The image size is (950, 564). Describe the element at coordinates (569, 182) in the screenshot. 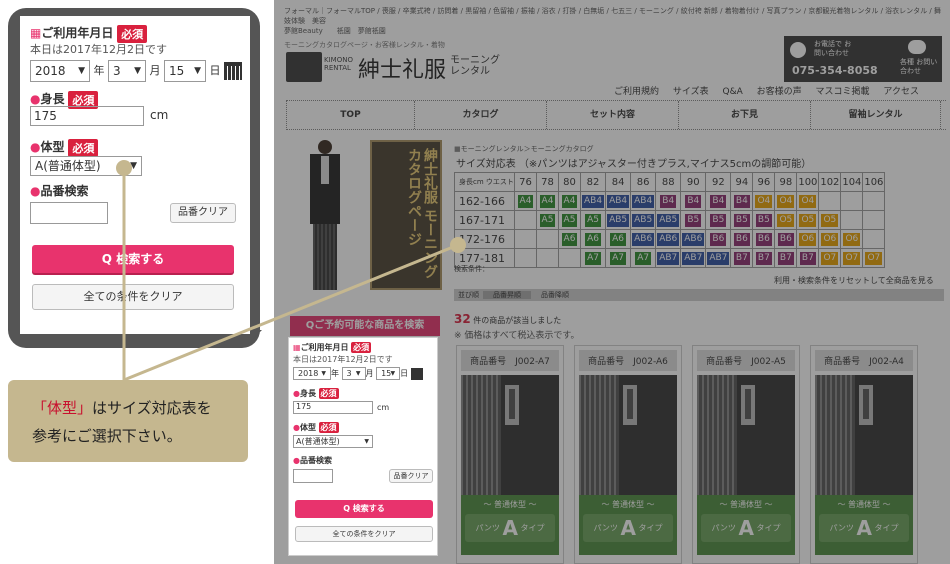

I see `waist-header: 80` at that location.